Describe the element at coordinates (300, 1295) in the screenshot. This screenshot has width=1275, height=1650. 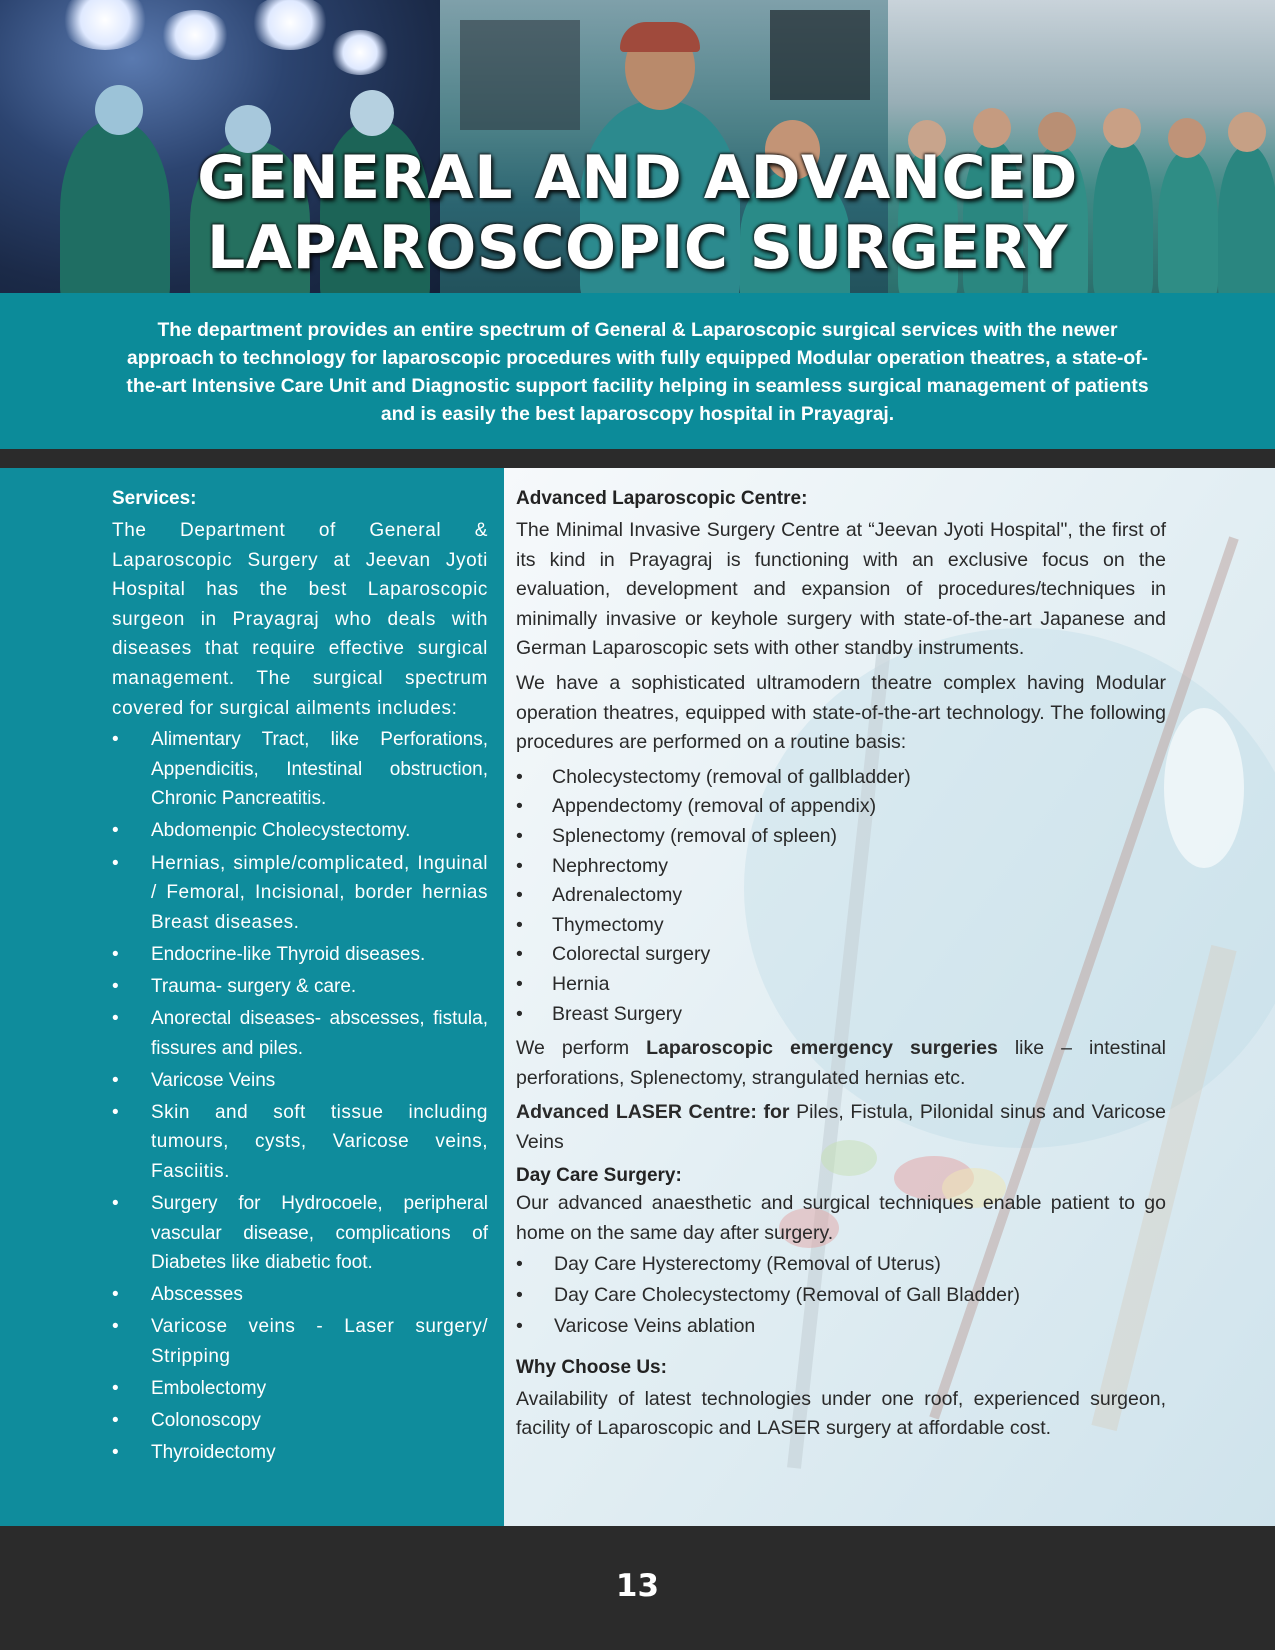
I see `list-item: • Abscesses` at that location.